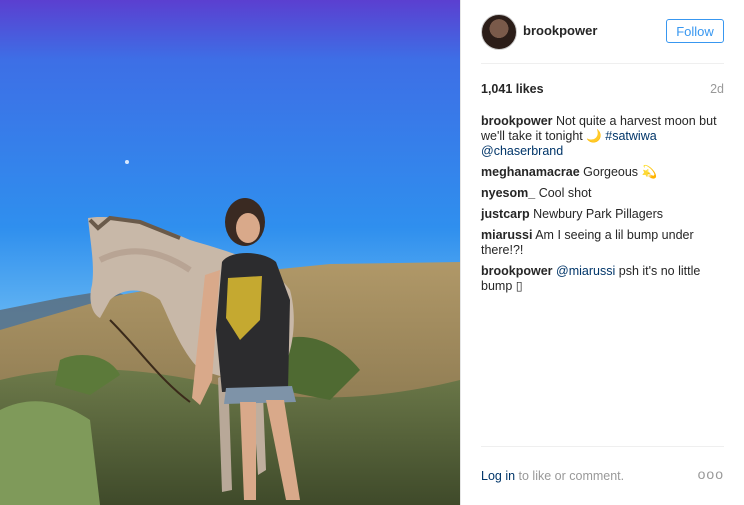 The image size is (744, 505). I want to click on post-header: brookpower Follow, so click(602, 32).